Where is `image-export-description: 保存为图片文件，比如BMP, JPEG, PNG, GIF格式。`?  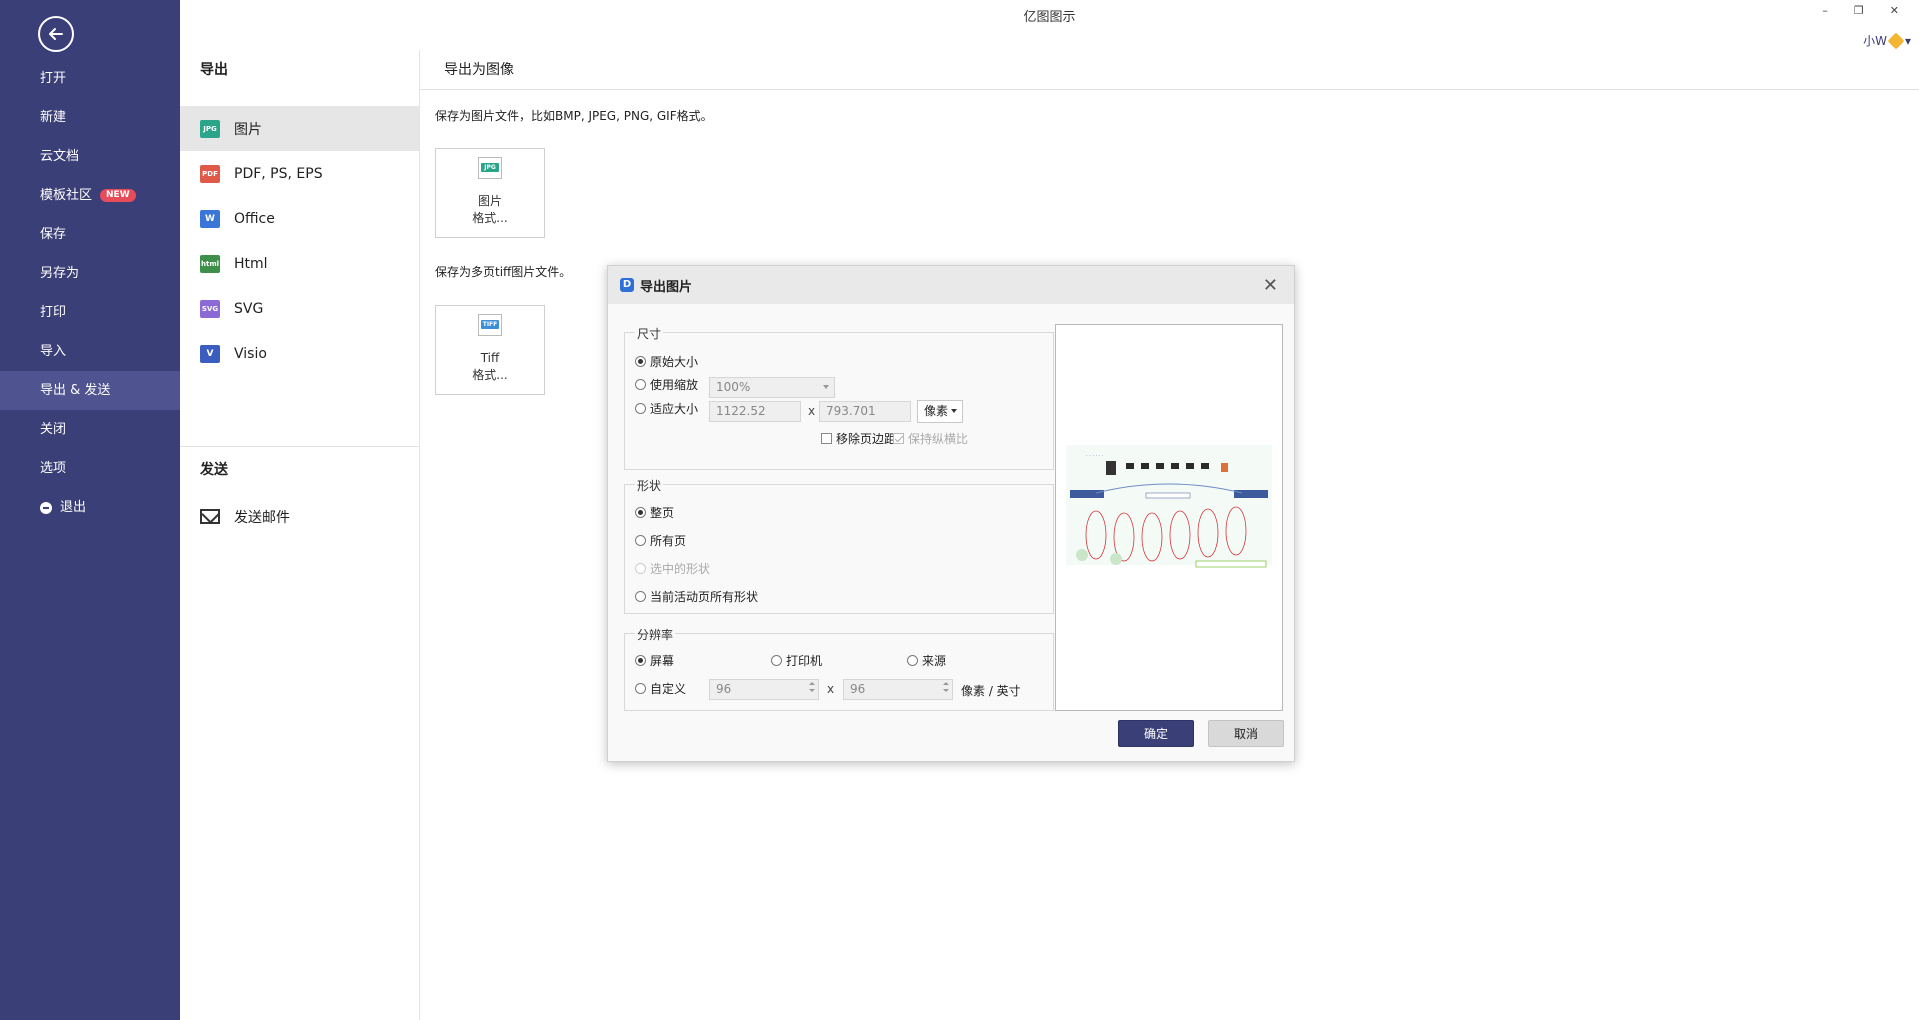
image-export-description: 保存为图片文件，比如BMP, JPEG, PNG, GIF格式。 is located at coordinates (574, 116).